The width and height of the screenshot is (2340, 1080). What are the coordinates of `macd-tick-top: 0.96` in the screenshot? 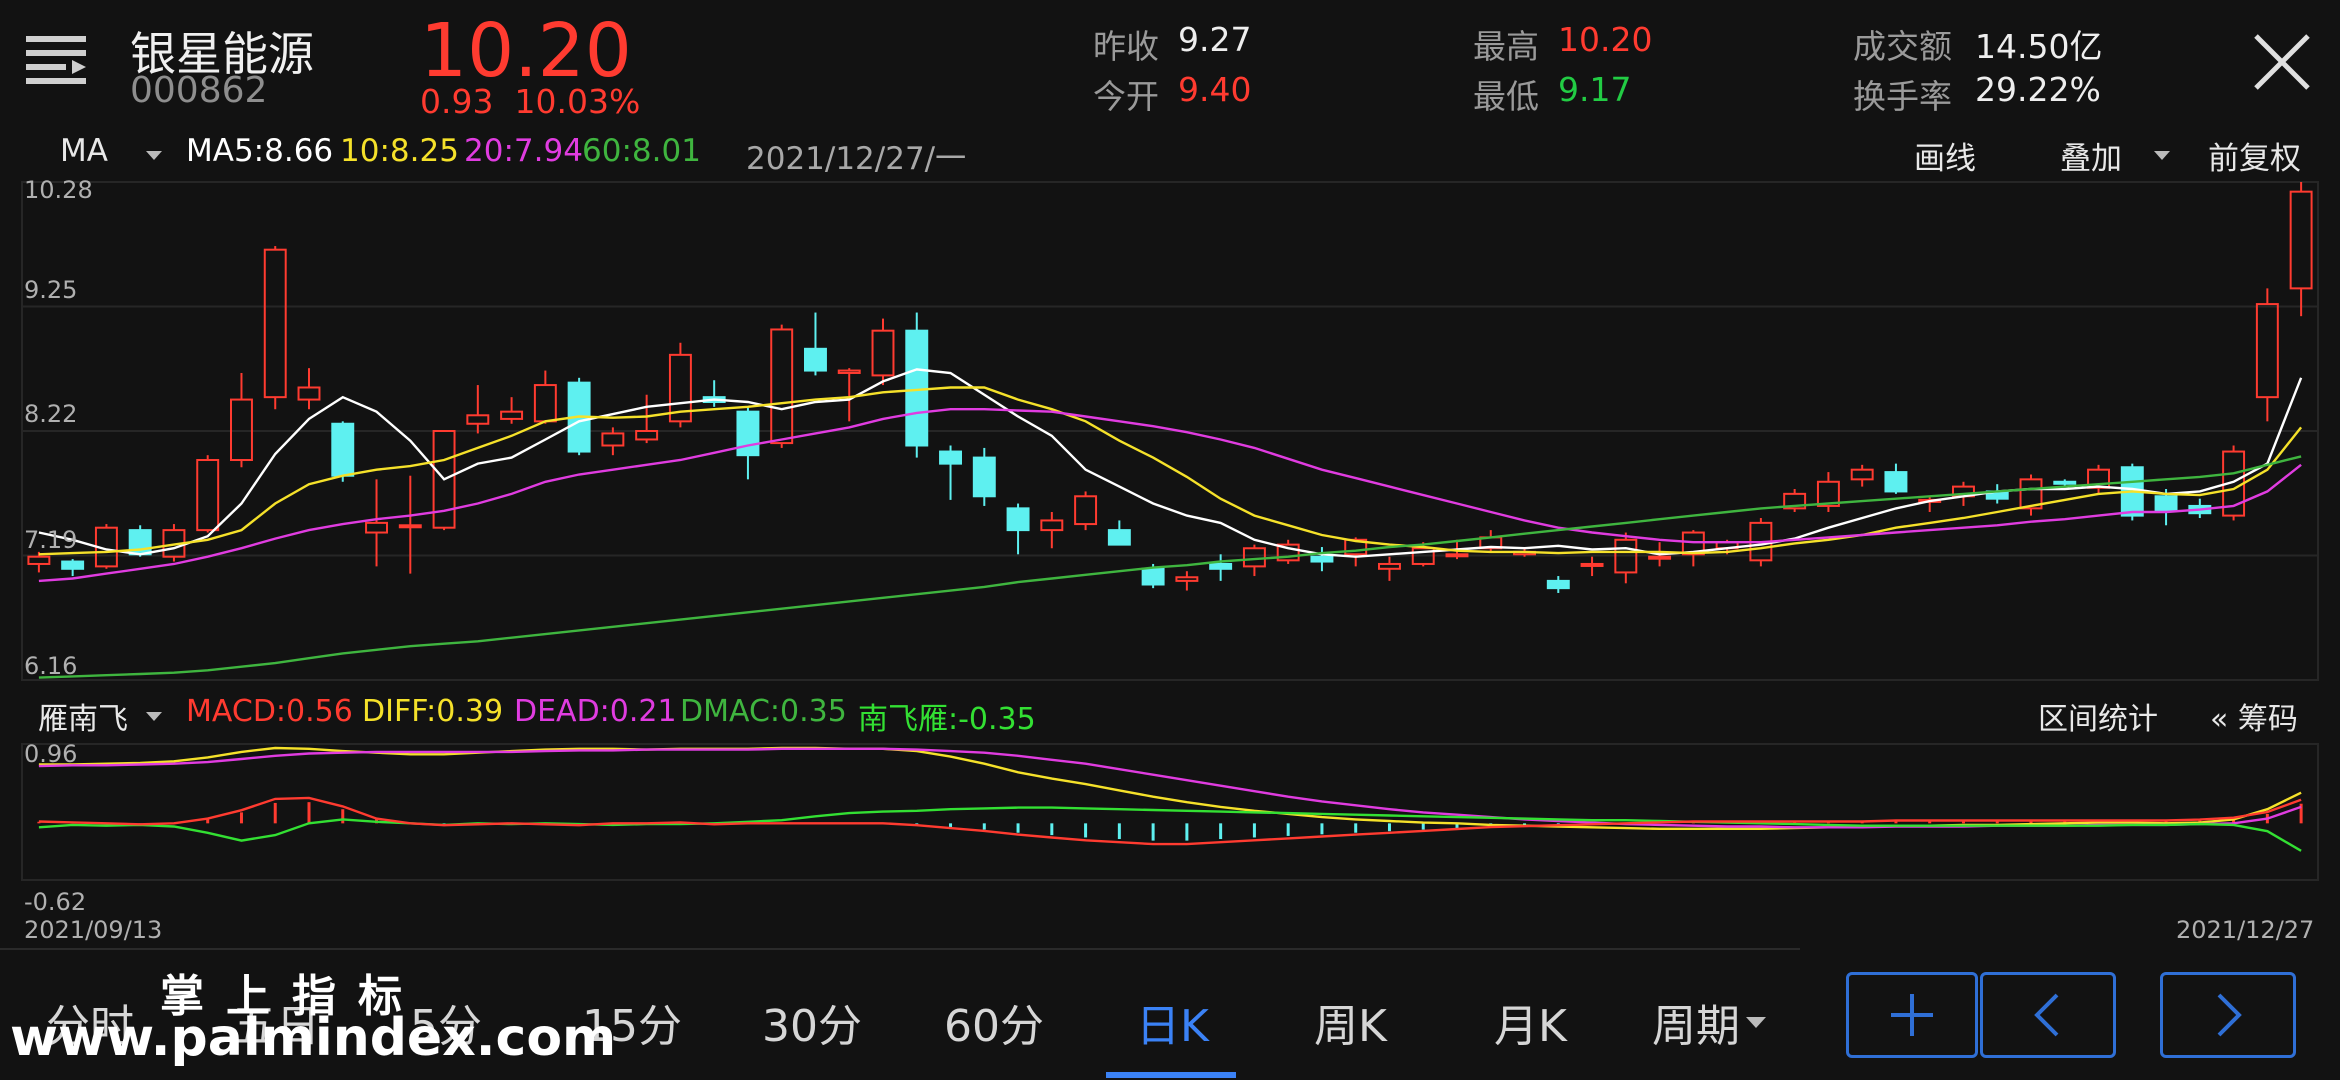 It's located at (51, 754).